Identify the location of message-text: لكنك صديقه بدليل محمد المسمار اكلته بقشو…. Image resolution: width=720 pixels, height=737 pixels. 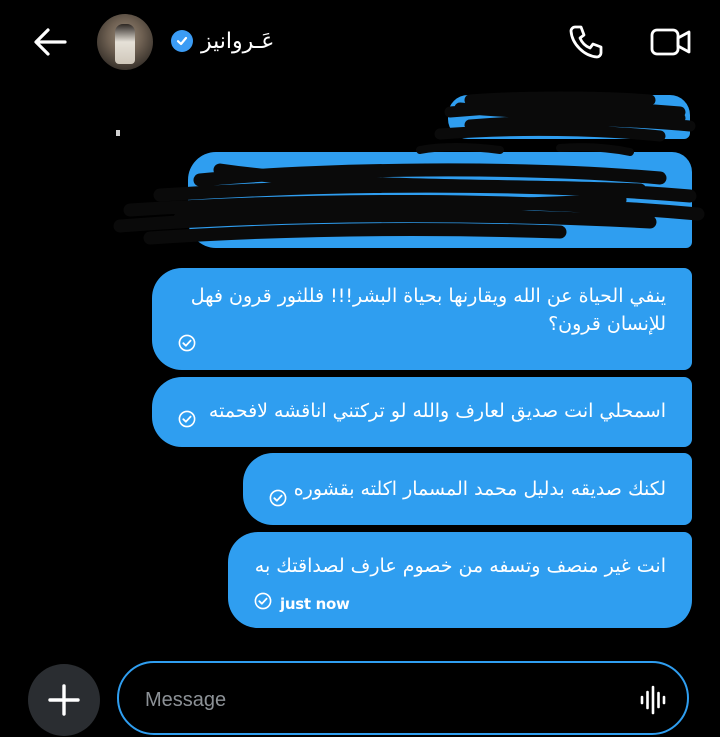
(479, 489).